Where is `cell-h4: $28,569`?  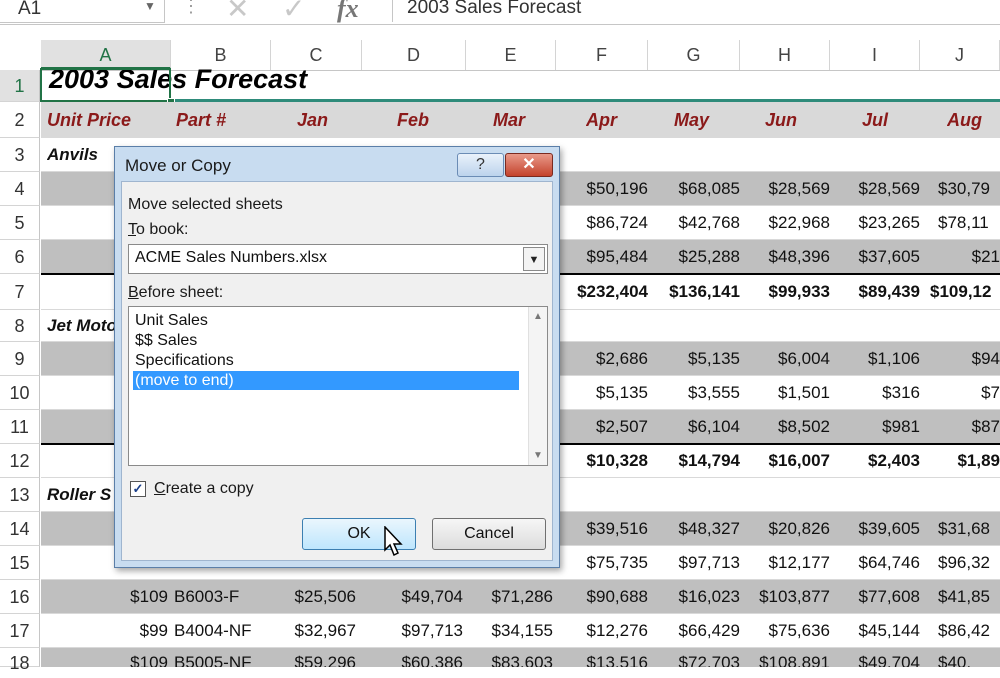 cell-h4: $28,569 is located at coordinates (785, 188).